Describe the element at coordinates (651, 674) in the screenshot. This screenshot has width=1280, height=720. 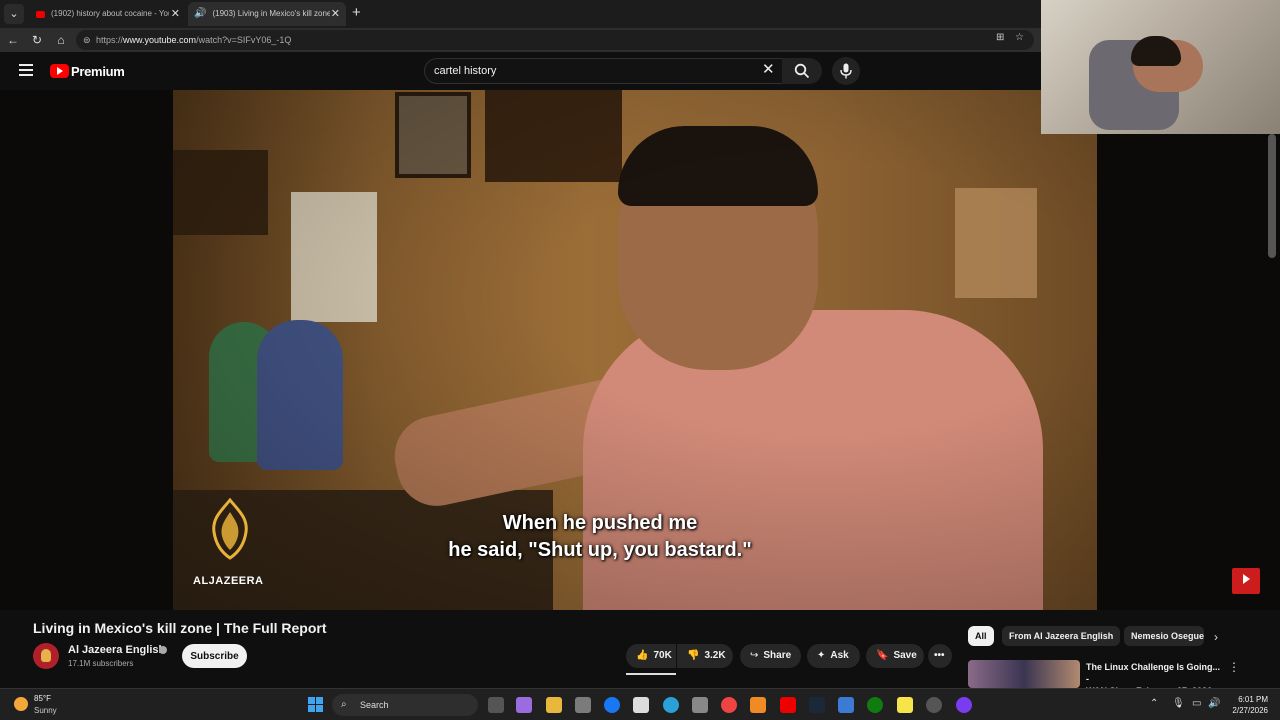
I see `like-indicator` at that location.